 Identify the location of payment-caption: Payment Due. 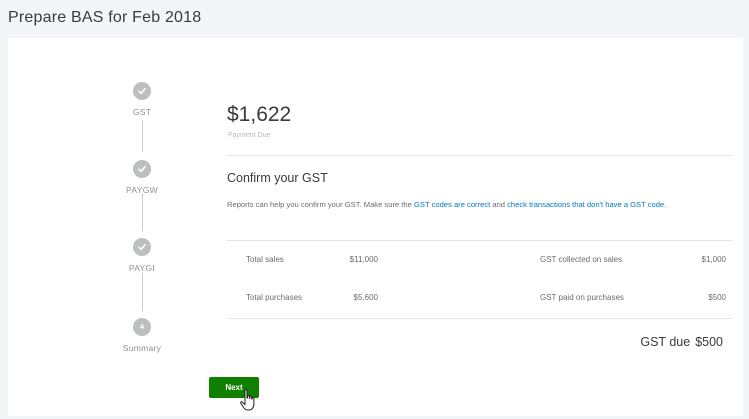
(249, 135).